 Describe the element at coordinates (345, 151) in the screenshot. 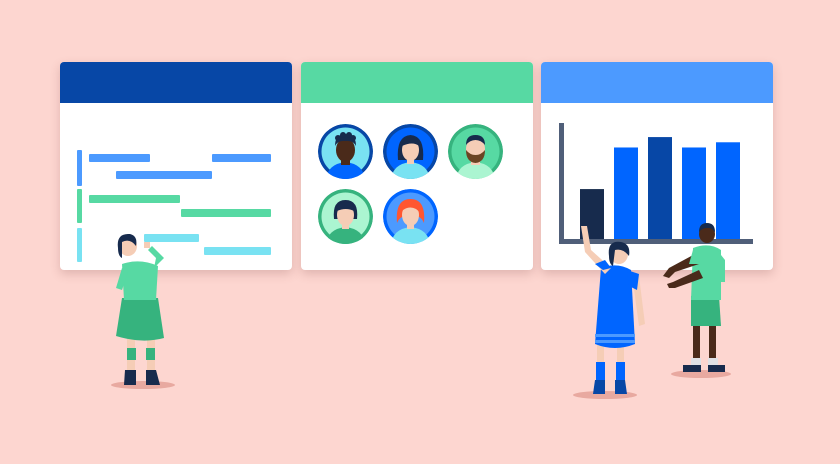

I see `avatar-man-curly-hair` at that location.